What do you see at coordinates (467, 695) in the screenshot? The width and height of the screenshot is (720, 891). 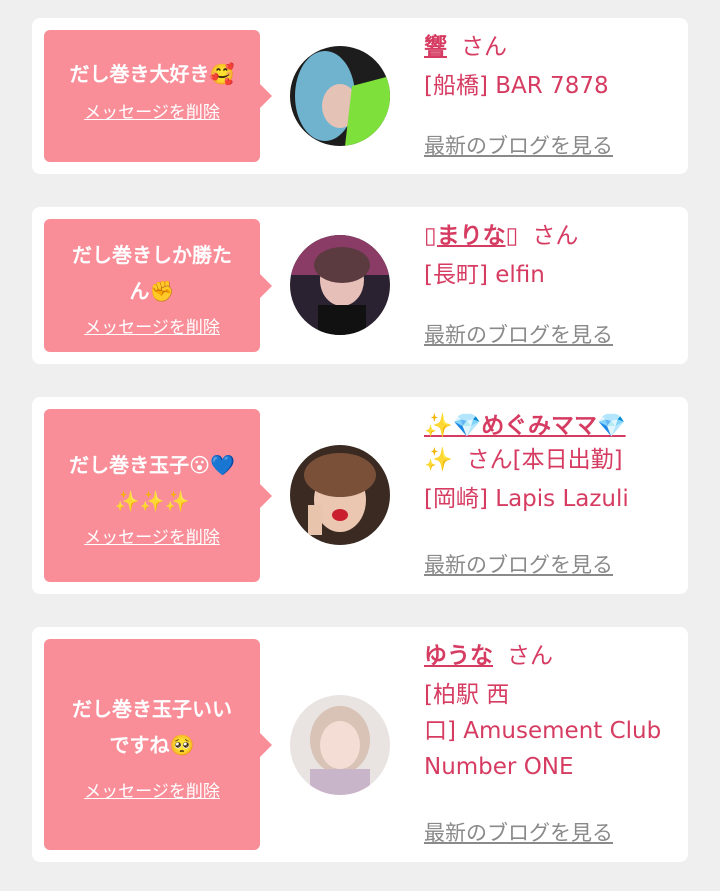 I see `shop-place-line: [柏駅 西` at bounding box center [467, 695].